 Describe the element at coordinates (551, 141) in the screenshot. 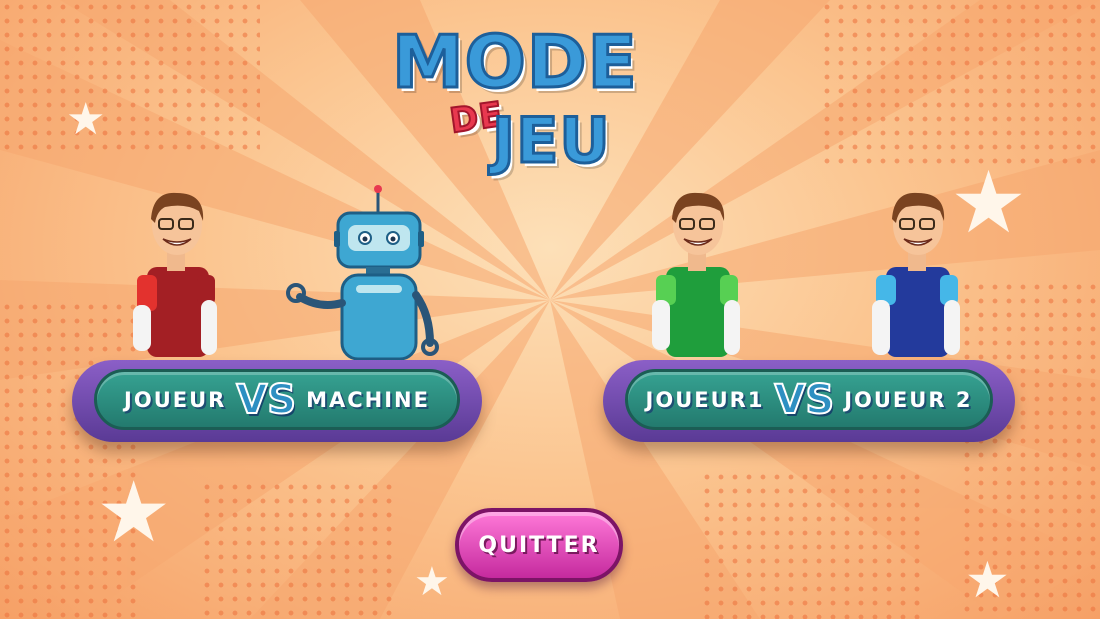

I see `title-jeu: JEU` at that location.